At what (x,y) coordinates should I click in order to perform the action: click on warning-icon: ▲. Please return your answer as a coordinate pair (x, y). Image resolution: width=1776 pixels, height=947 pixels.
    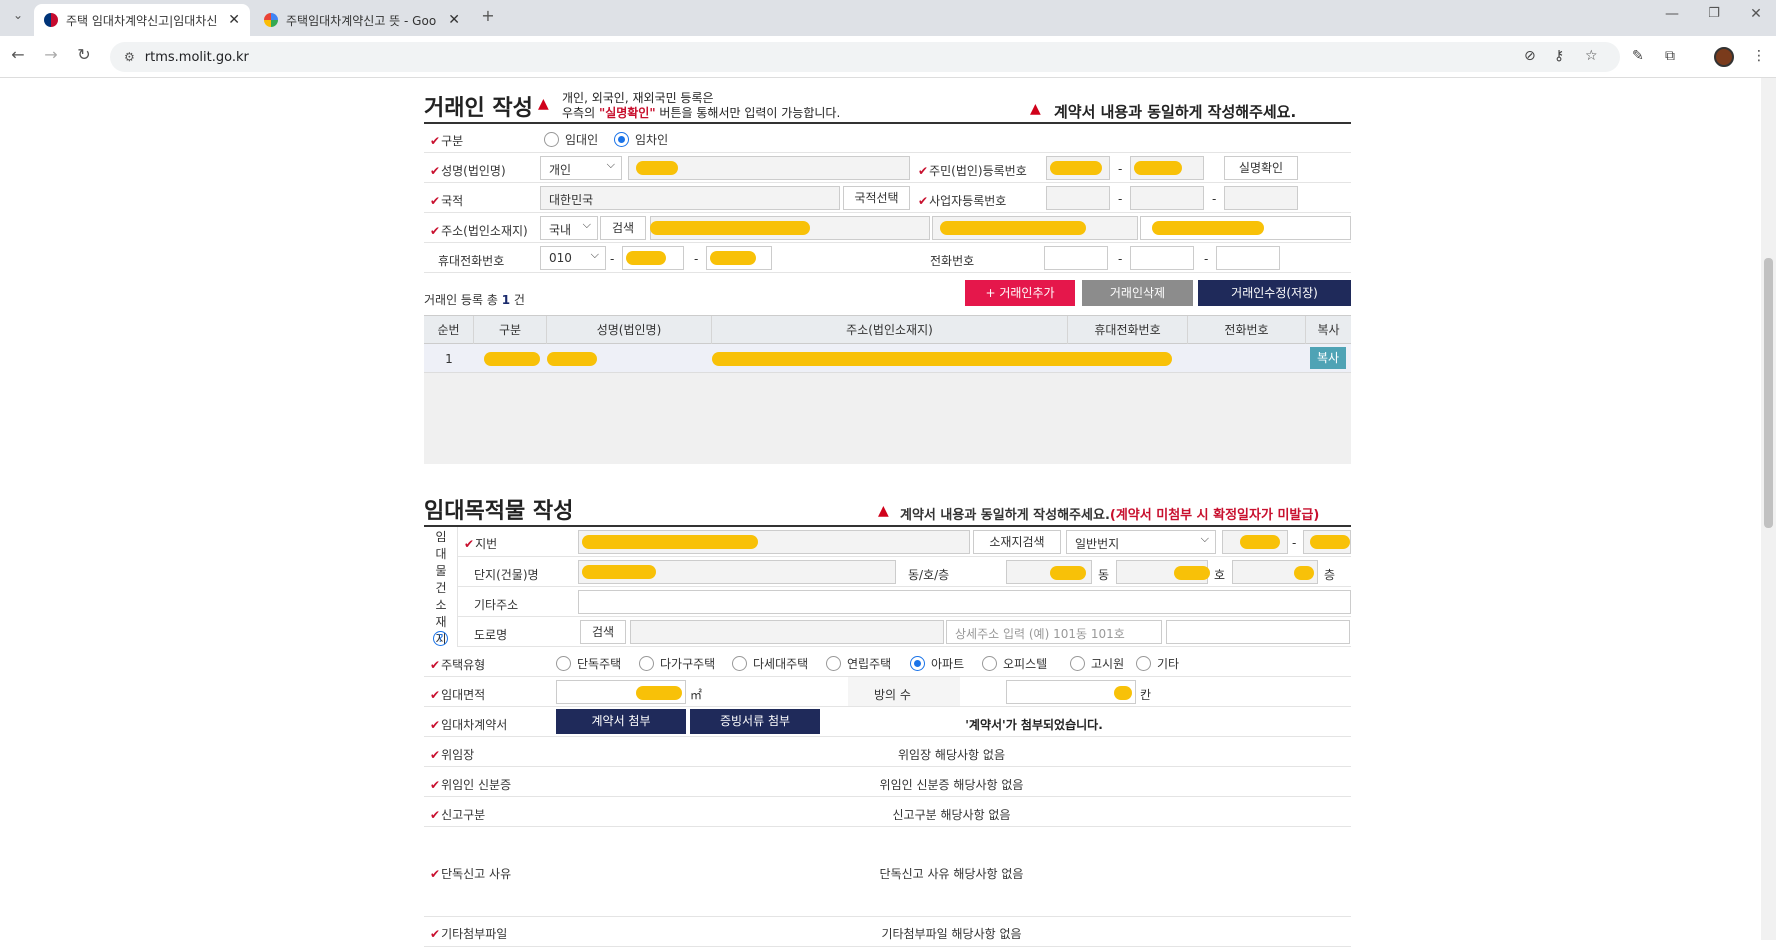
    Looking at the image, I should click on (883, 511).